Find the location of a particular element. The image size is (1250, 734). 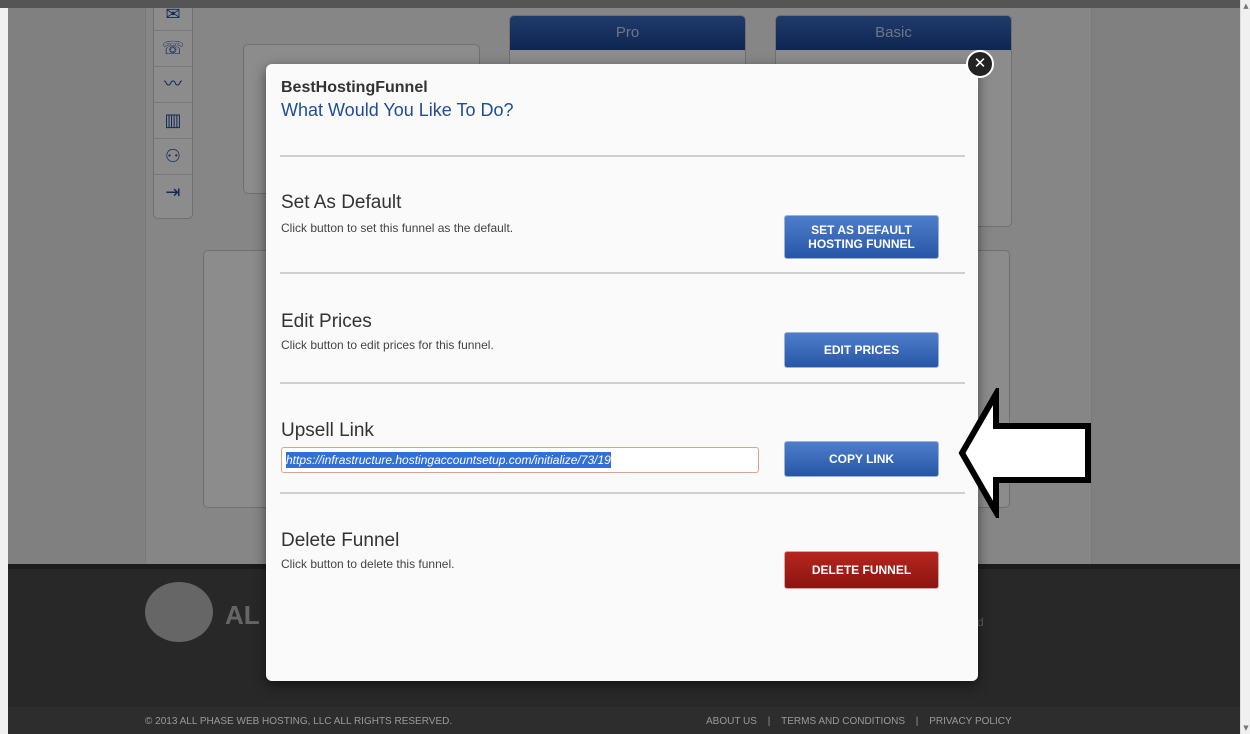

top-strip is located at coordinates (620, 4).